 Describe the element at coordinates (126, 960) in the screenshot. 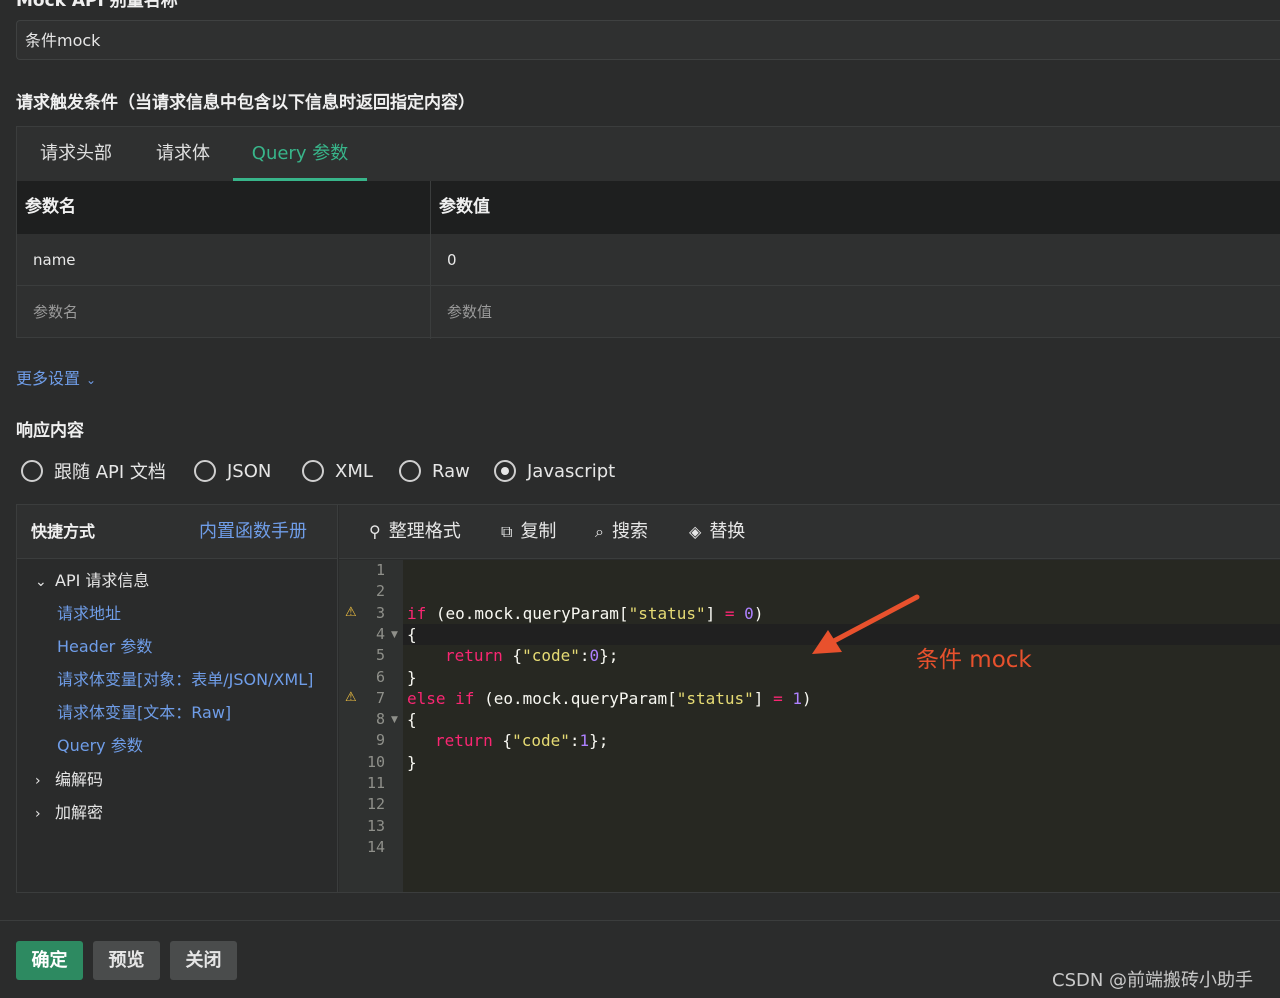

I see `preview-button: 预览` at that location.